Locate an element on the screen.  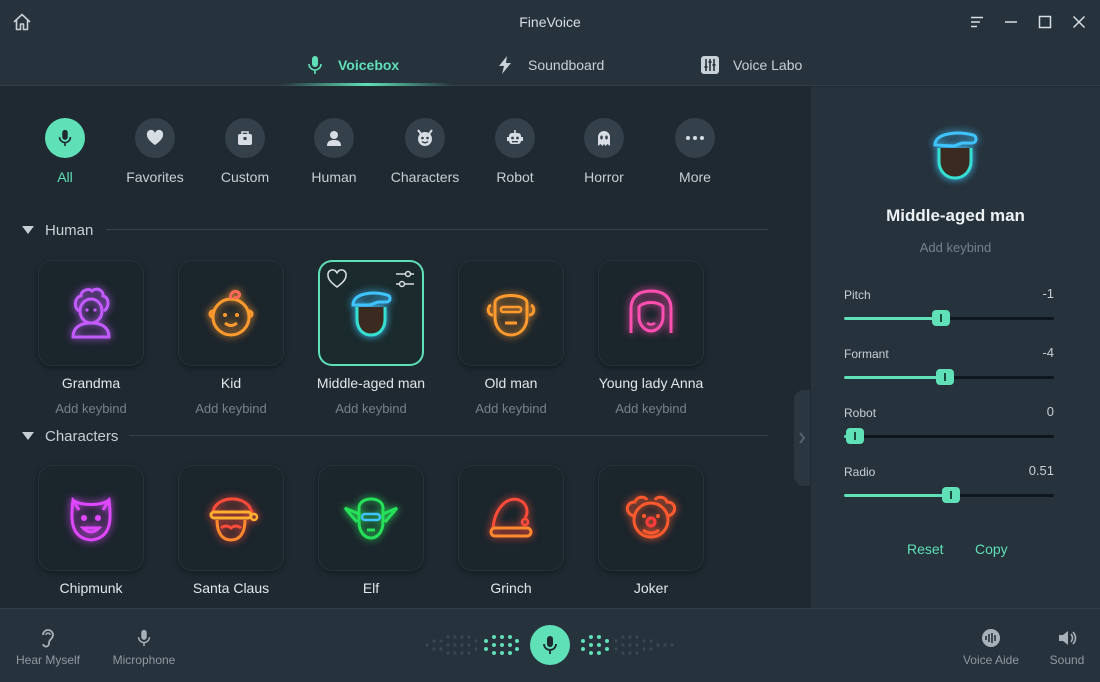
category-human: Human is located at coordinates (334, 151).